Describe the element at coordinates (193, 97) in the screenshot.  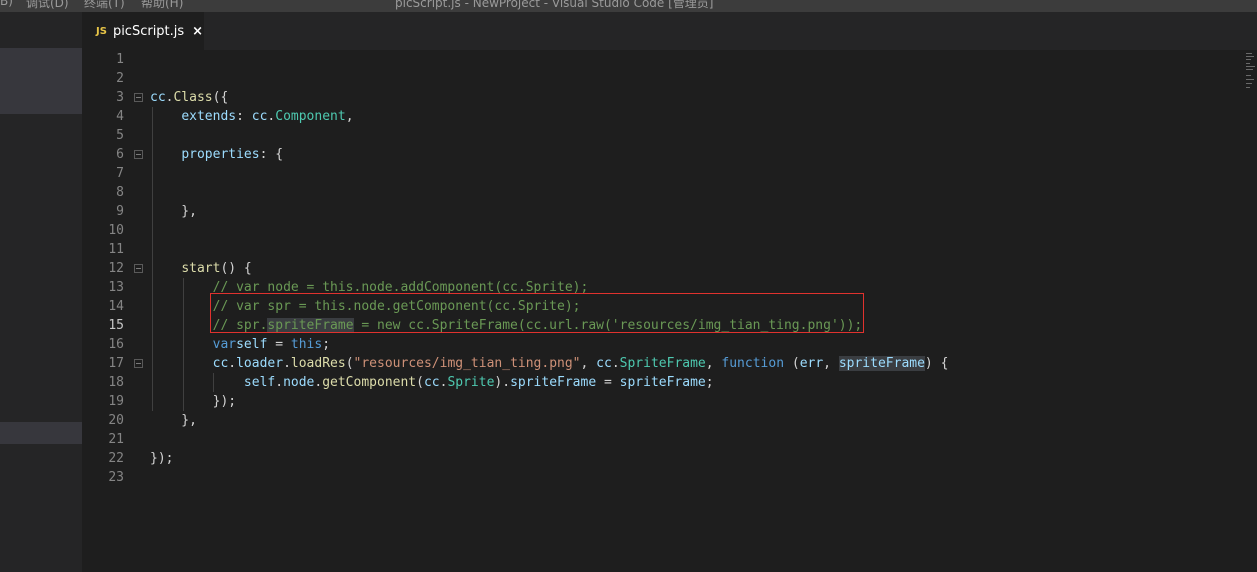
I see `code-token: Class` at that location.